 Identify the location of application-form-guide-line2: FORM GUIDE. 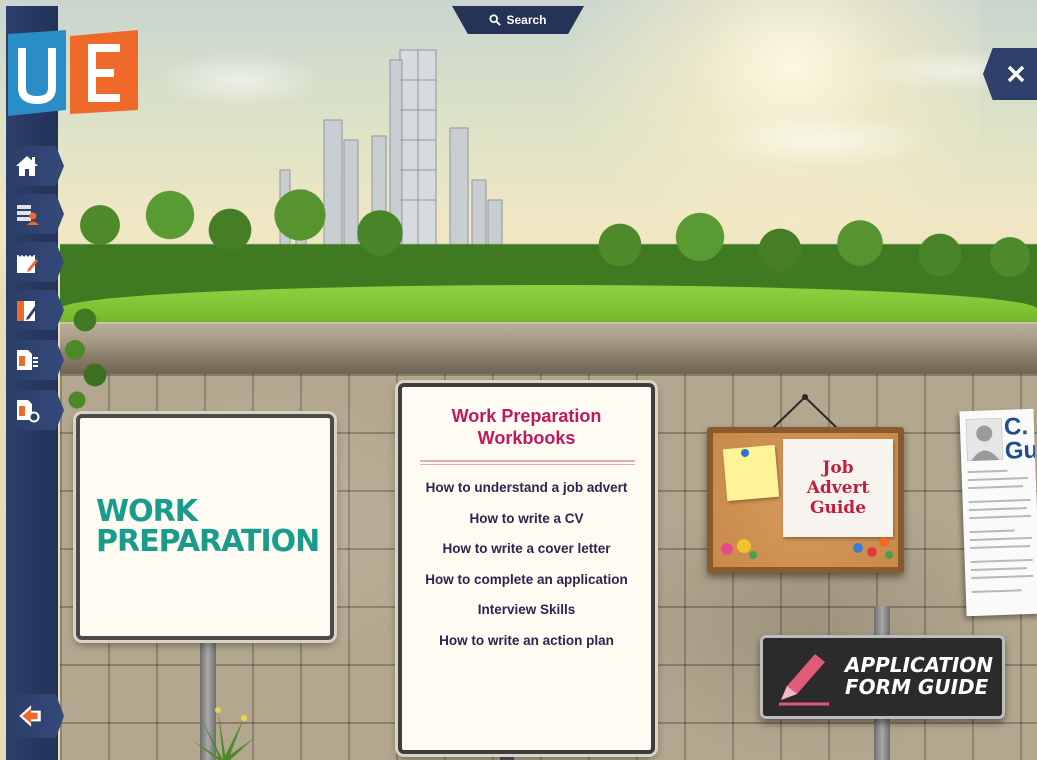
(917, 687).